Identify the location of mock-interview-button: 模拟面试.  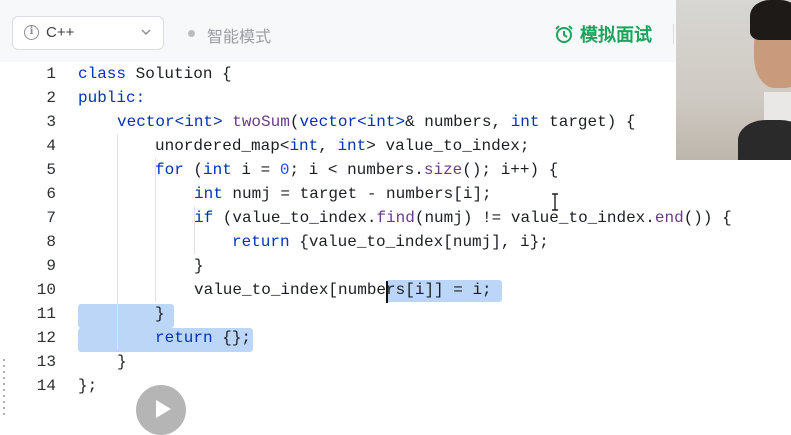
(603, 34).